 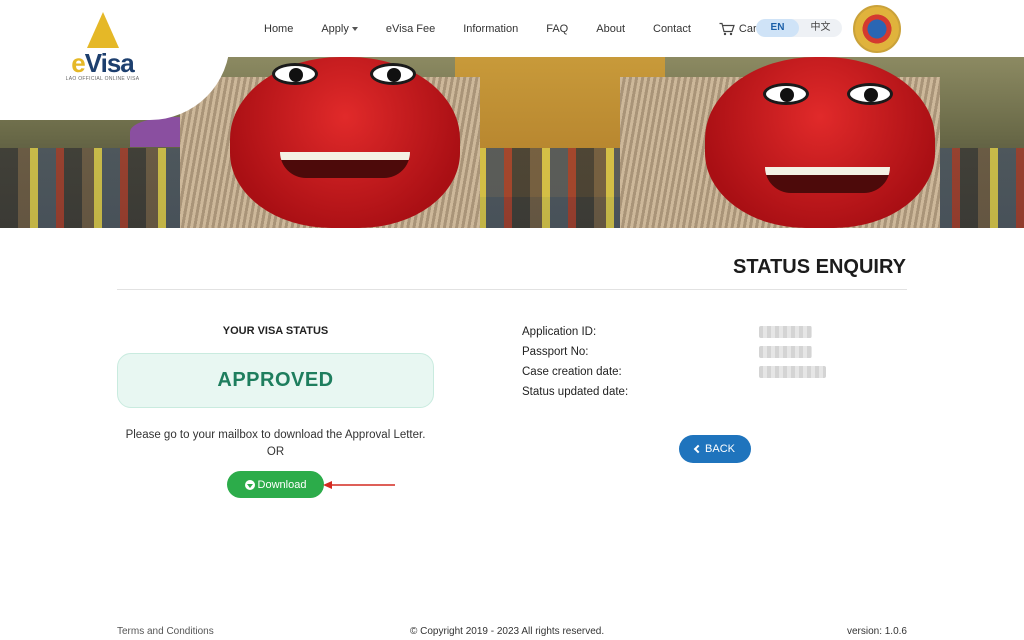 I want to click on download-icon, so click(x=249, y=484).